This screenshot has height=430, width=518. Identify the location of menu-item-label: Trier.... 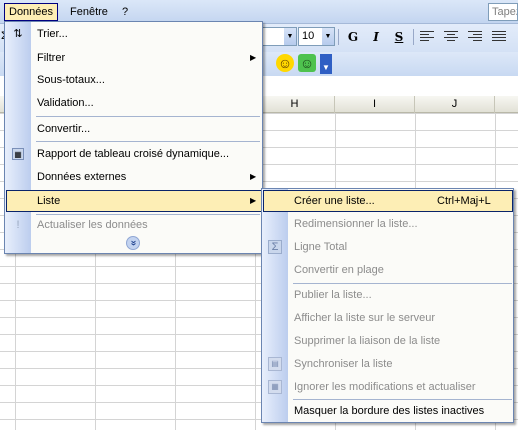
(52, 34).